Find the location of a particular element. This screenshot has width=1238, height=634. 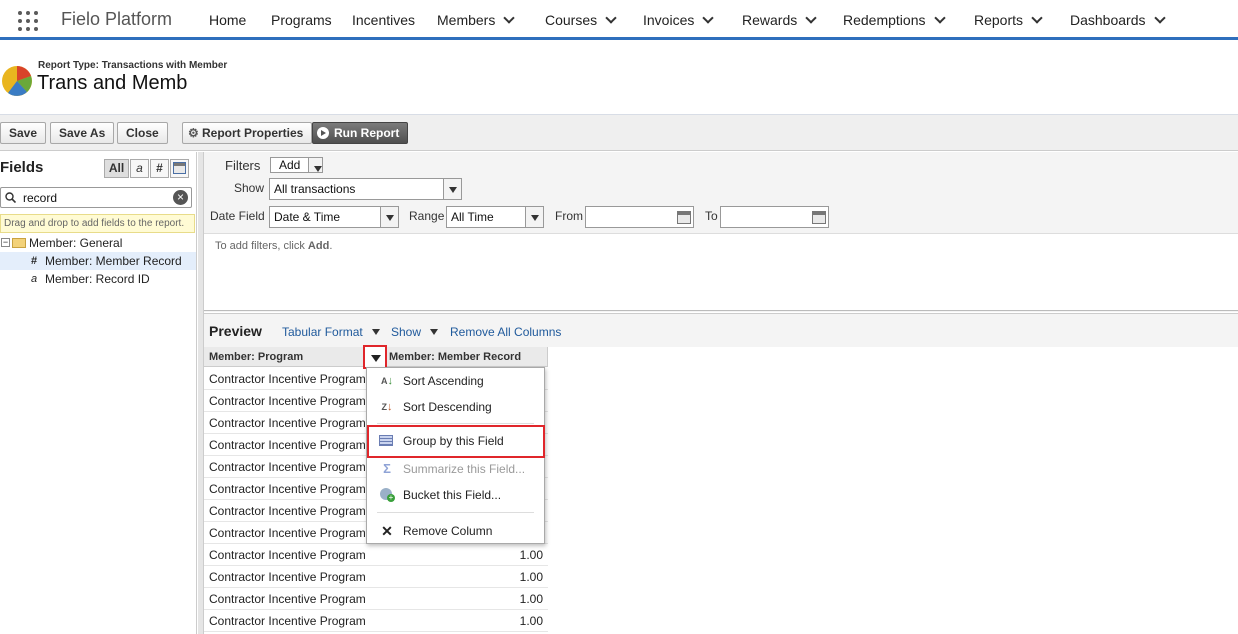

bucket-icon: + is located at coordinates (387, 495).